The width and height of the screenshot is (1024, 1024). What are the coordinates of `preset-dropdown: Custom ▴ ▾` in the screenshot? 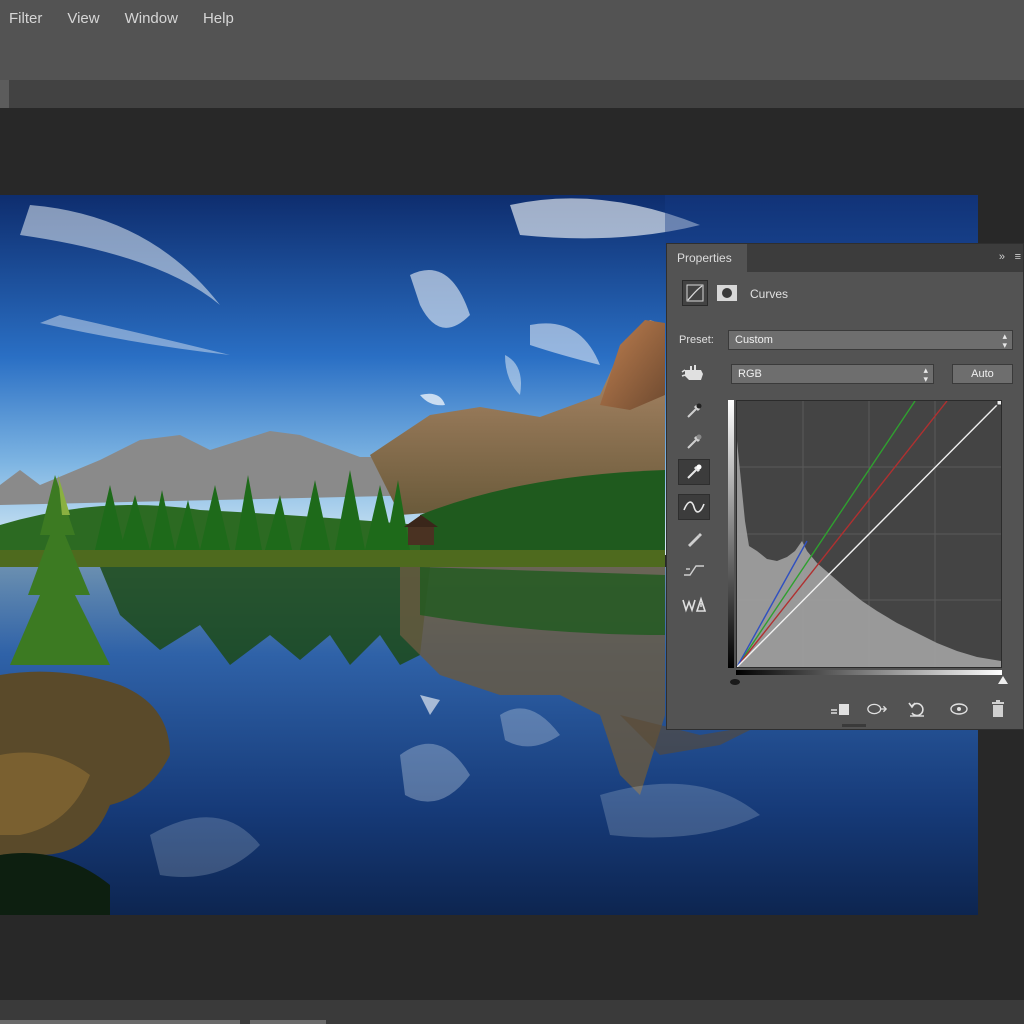 It's located at (870, 340).